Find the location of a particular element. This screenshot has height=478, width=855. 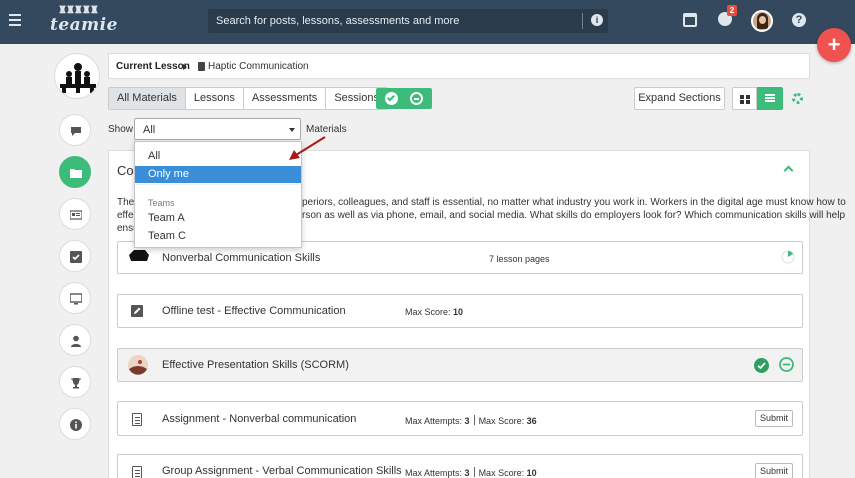

book-icon is located at coordinates (201, 66).